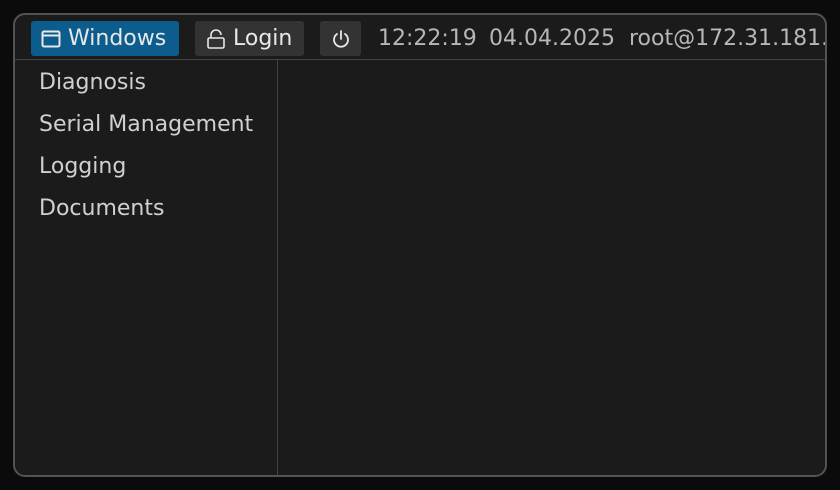  Describe the element at coordinates (216, 39) in the screenshot. I see `unlock-icon` at that location.